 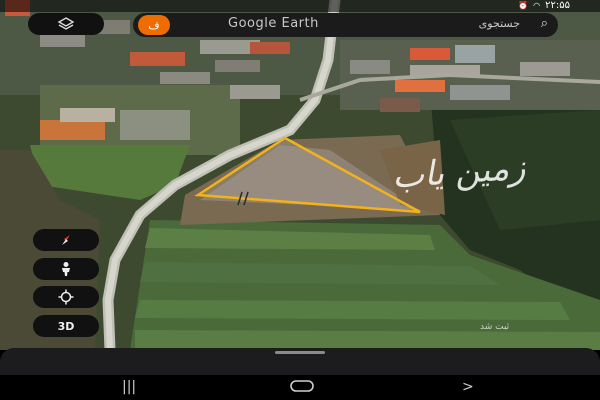 I want to click on recents-icon: |||, so click(x=129, y=387).